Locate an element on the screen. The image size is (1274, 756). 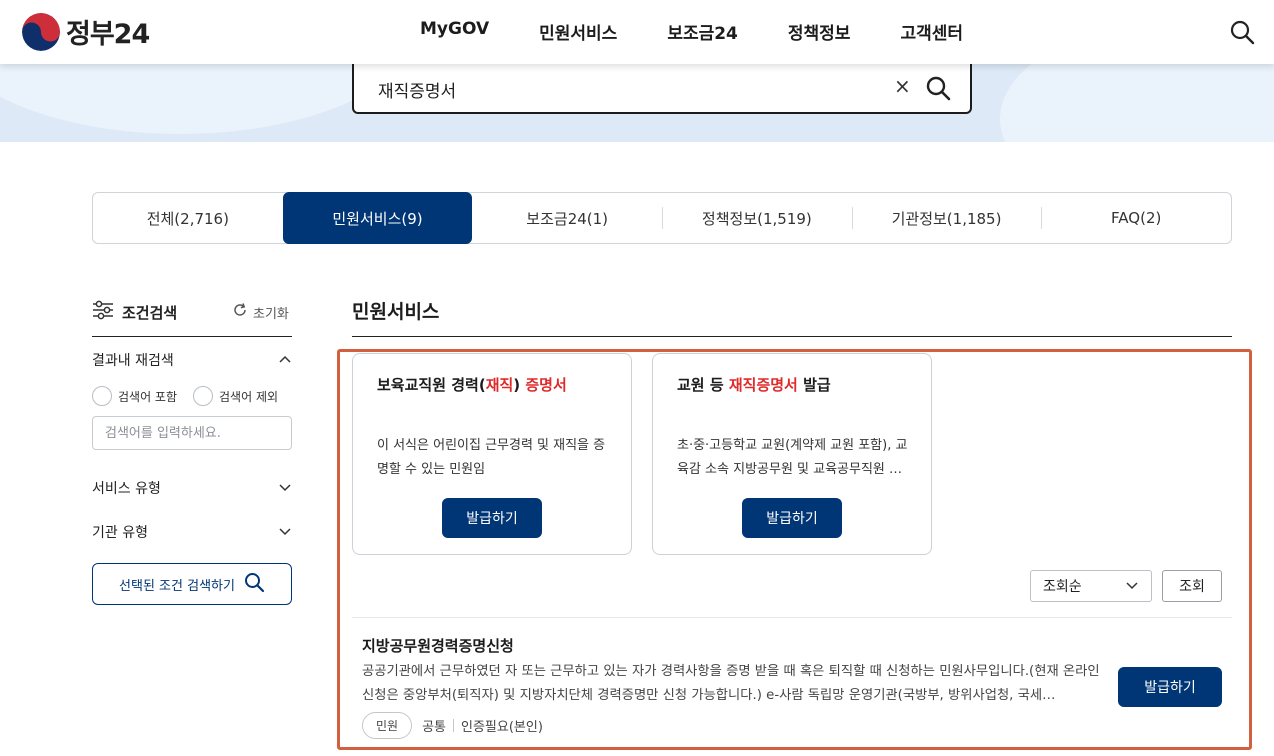
hero-decoration is located at coordinates (1137, 103).